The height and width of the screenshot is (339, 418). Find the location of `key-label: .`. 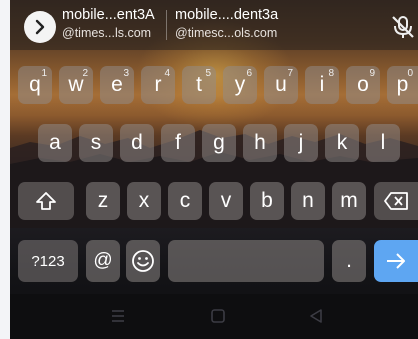

key-label: . is located at coordinates (349, 260).